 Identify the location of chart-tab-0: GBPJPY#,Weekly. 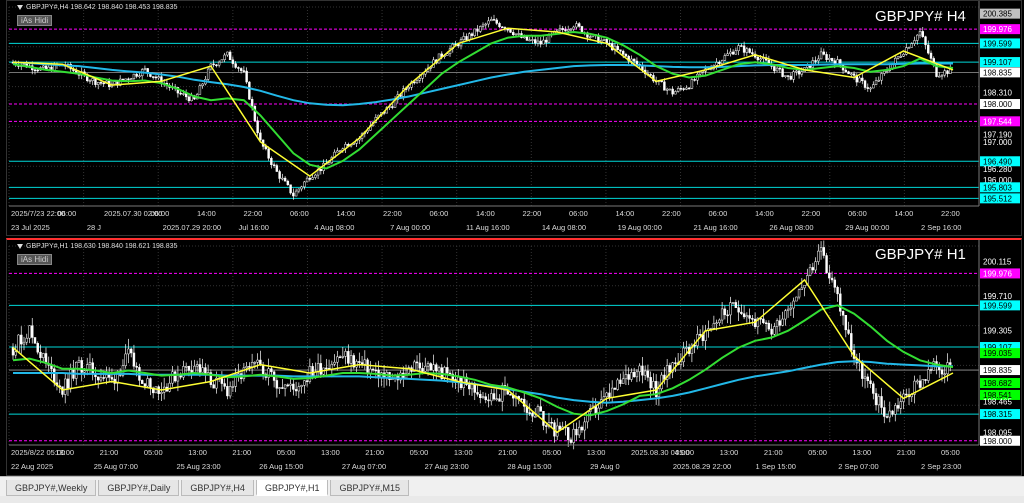
(51, 488).